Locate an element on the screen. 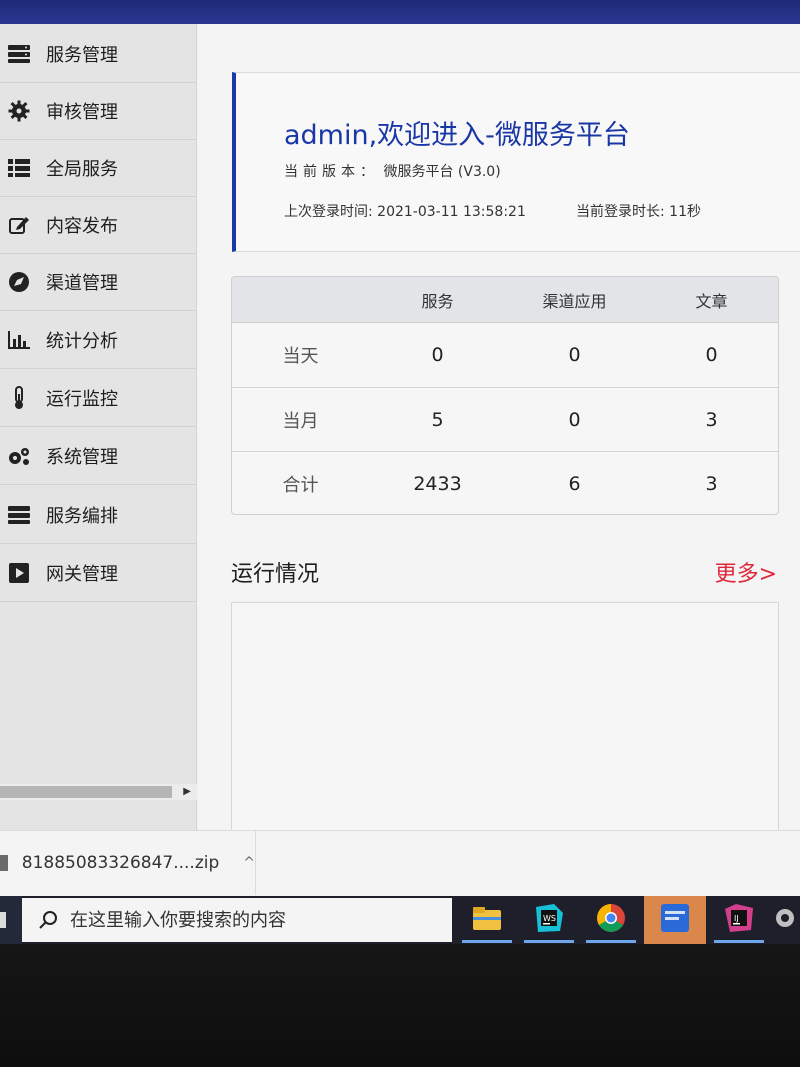  chevron-up-icon: ^ is located at coordinates (249, 863).